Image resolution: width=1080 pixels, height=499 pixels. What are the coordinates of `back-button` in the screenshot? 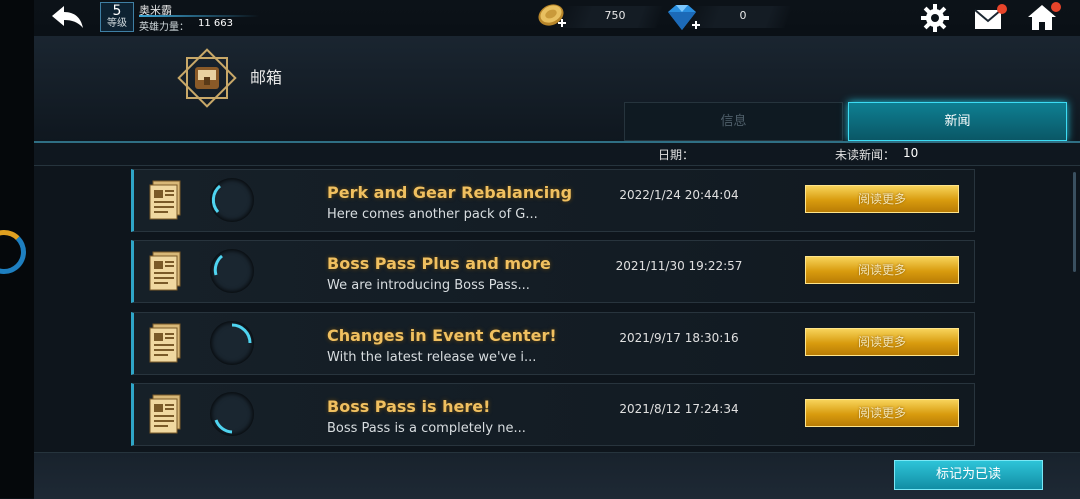 It's located at (68, 17).